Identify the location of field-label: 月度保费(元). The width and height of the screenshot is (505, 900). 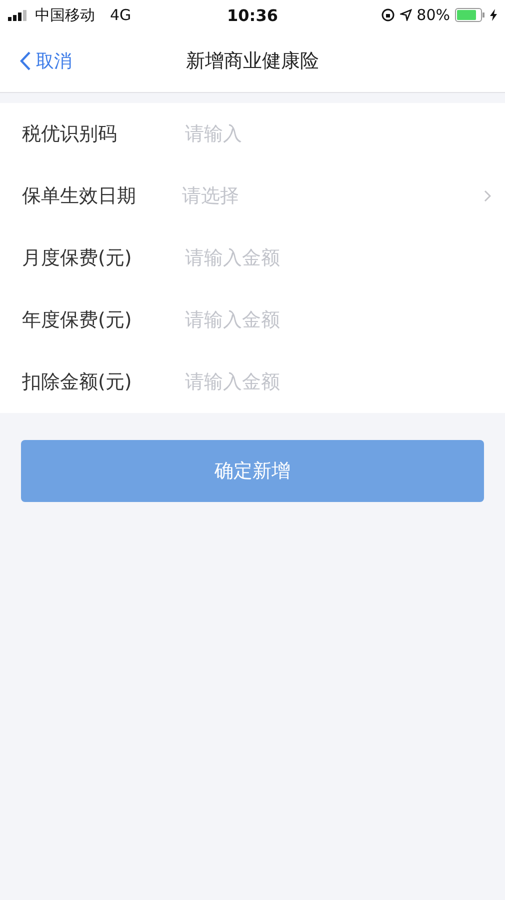
(77, 258).